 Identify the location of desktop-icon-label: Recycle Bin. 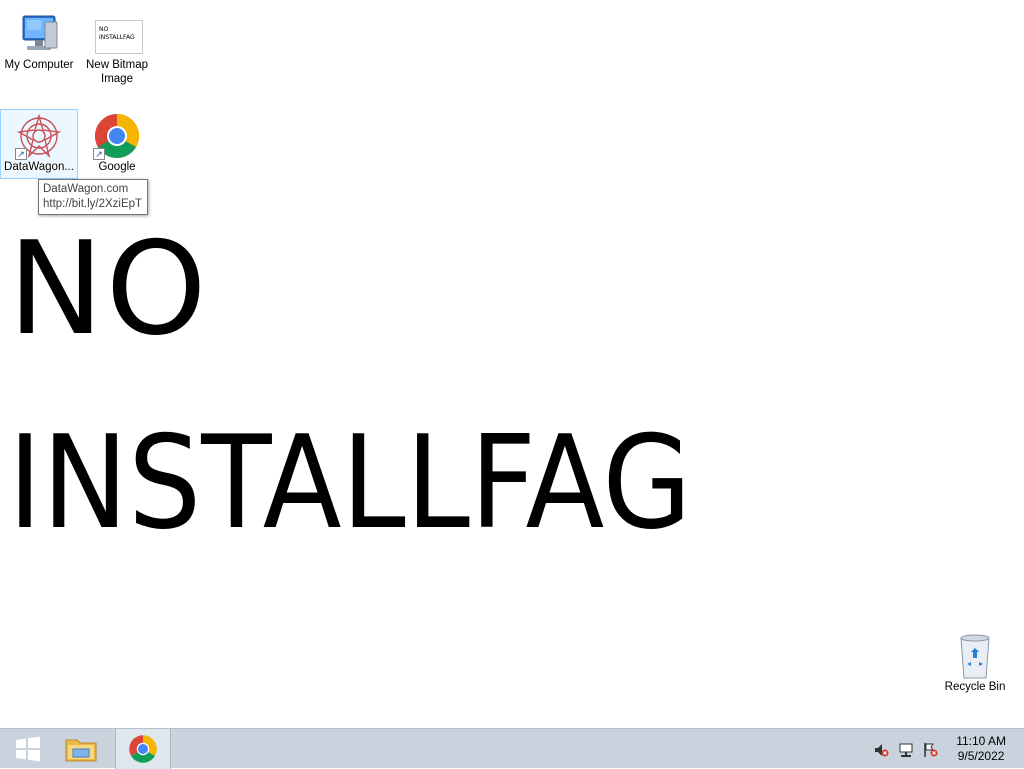
(975, 687).